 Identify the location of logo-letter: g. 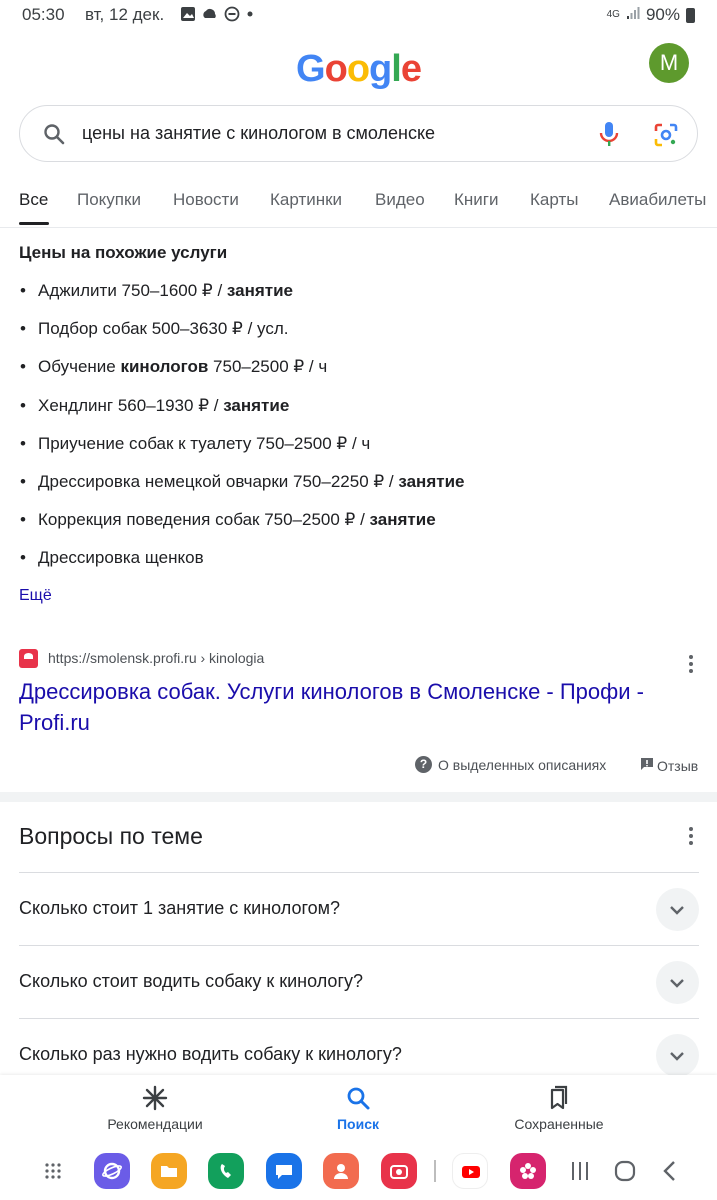
(380, 69).